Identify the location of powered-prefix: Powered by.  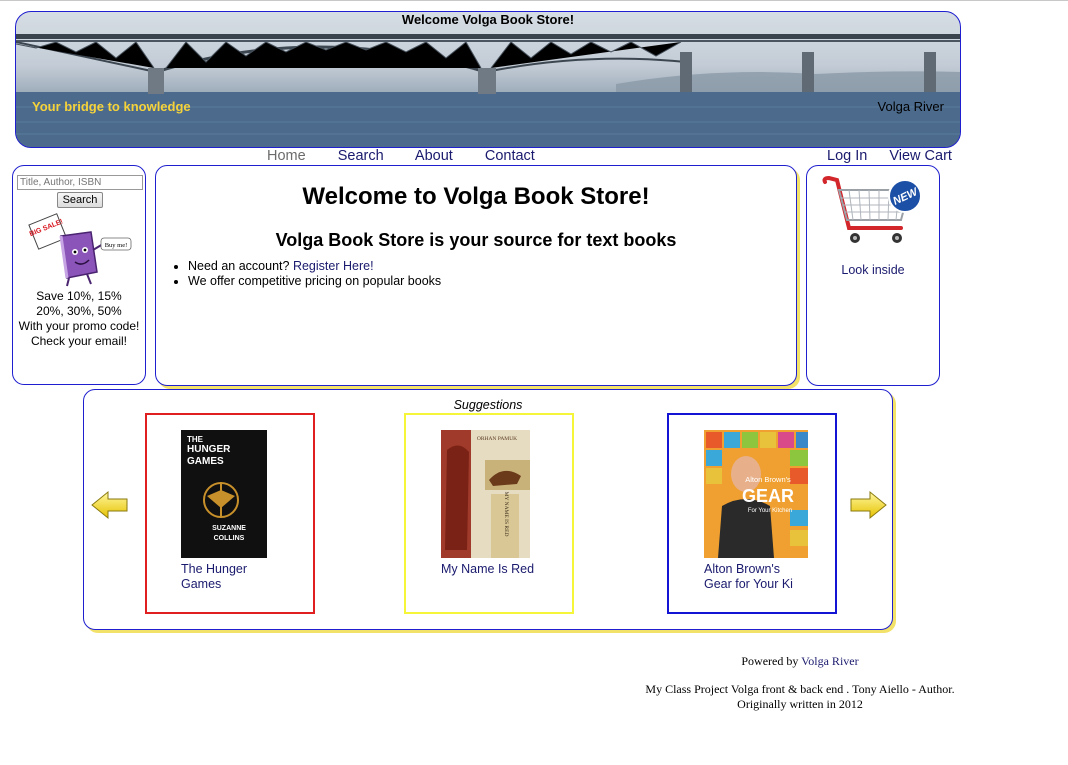
(771, 661).